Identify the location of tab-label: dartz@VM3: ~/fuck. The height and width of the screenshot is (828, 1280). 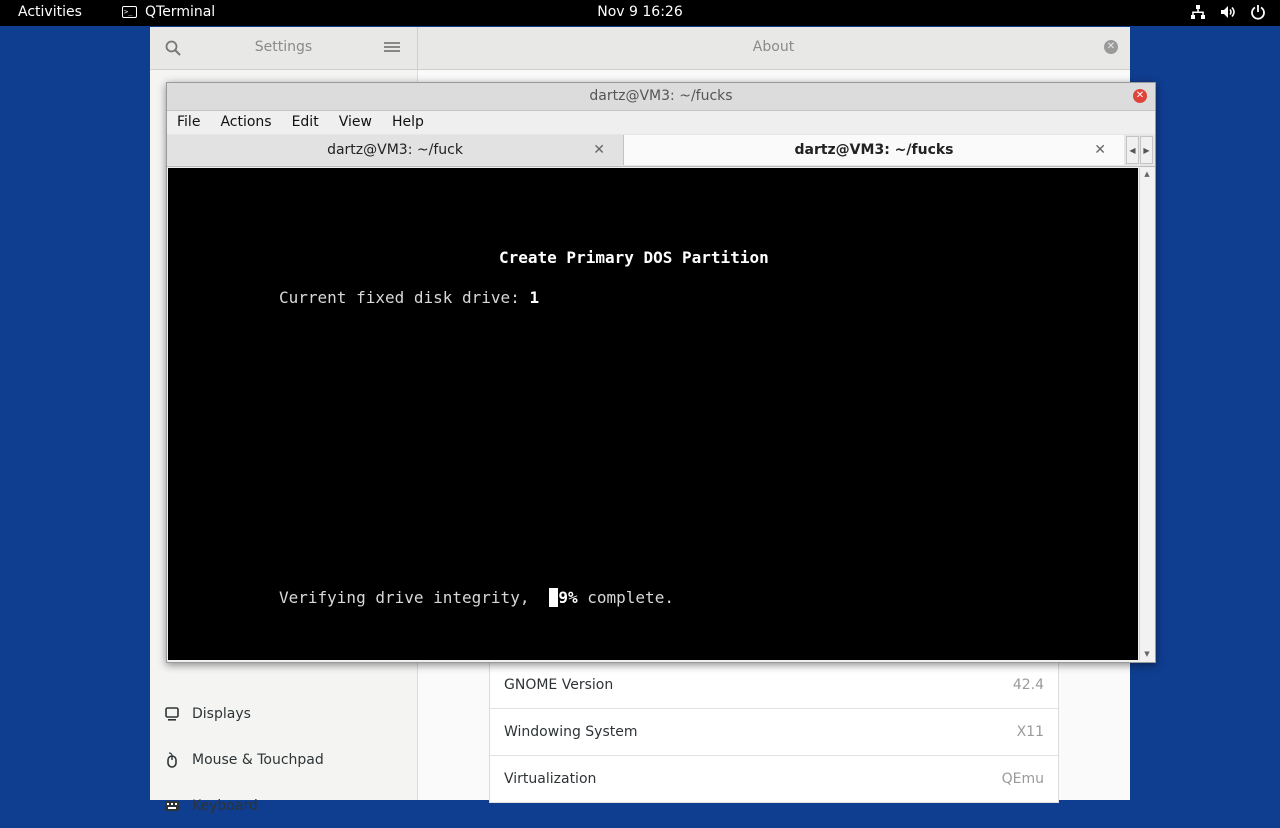
(395, 150).